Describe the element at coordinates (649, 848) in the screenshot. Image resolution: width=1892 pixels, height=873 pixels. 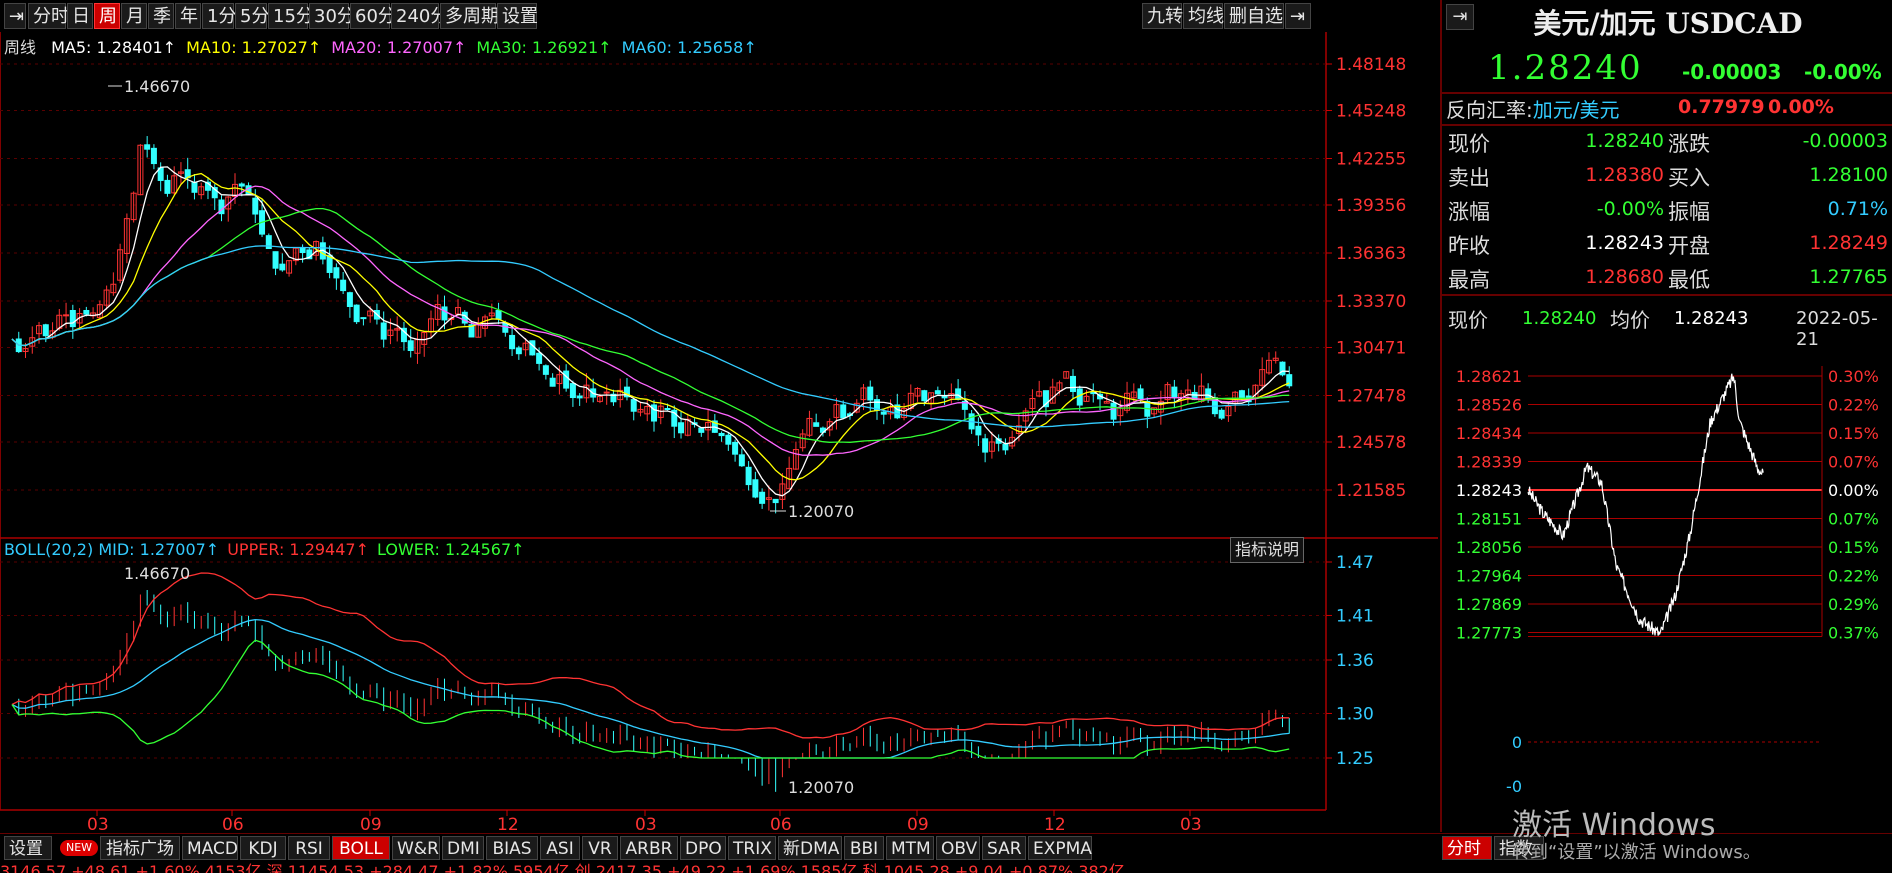
I see `indicator-tab-10: ARBR` at that location.